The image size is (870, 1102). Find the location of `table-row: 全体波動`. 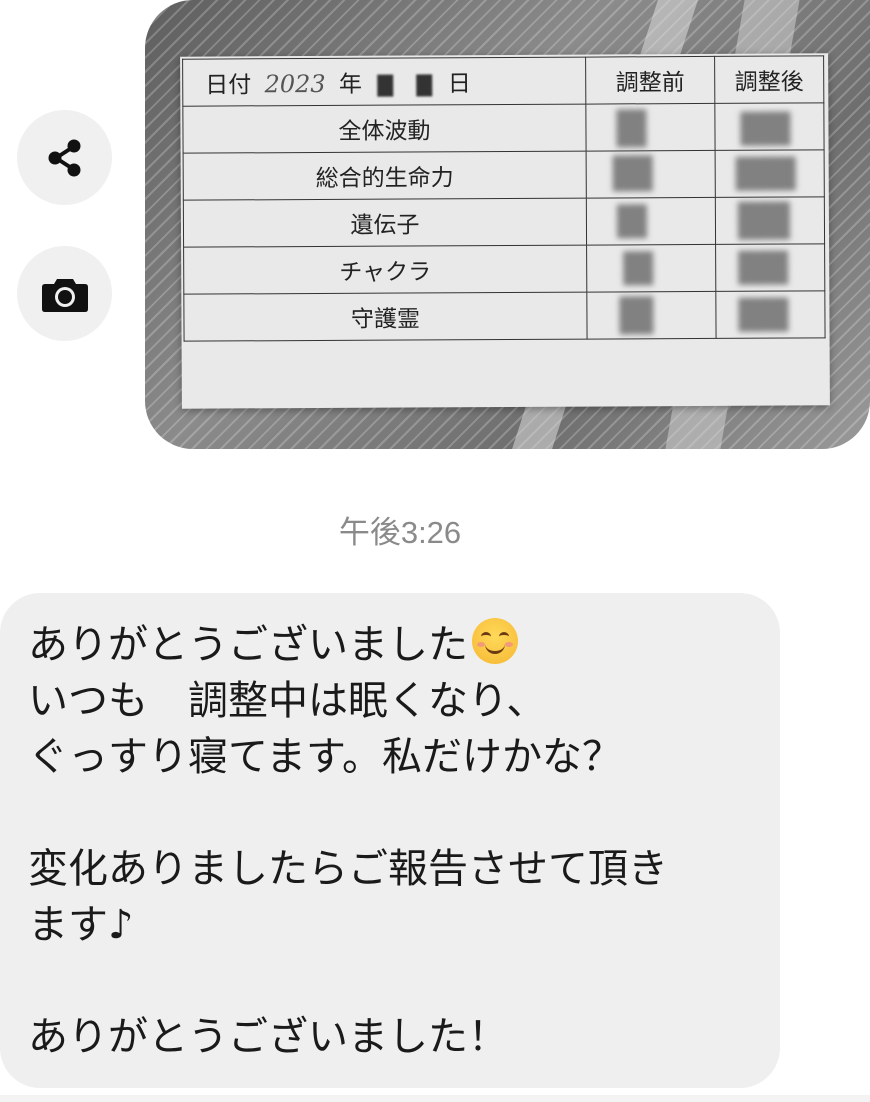

table-row: 全体波動 is located at coordinates (503, 128).